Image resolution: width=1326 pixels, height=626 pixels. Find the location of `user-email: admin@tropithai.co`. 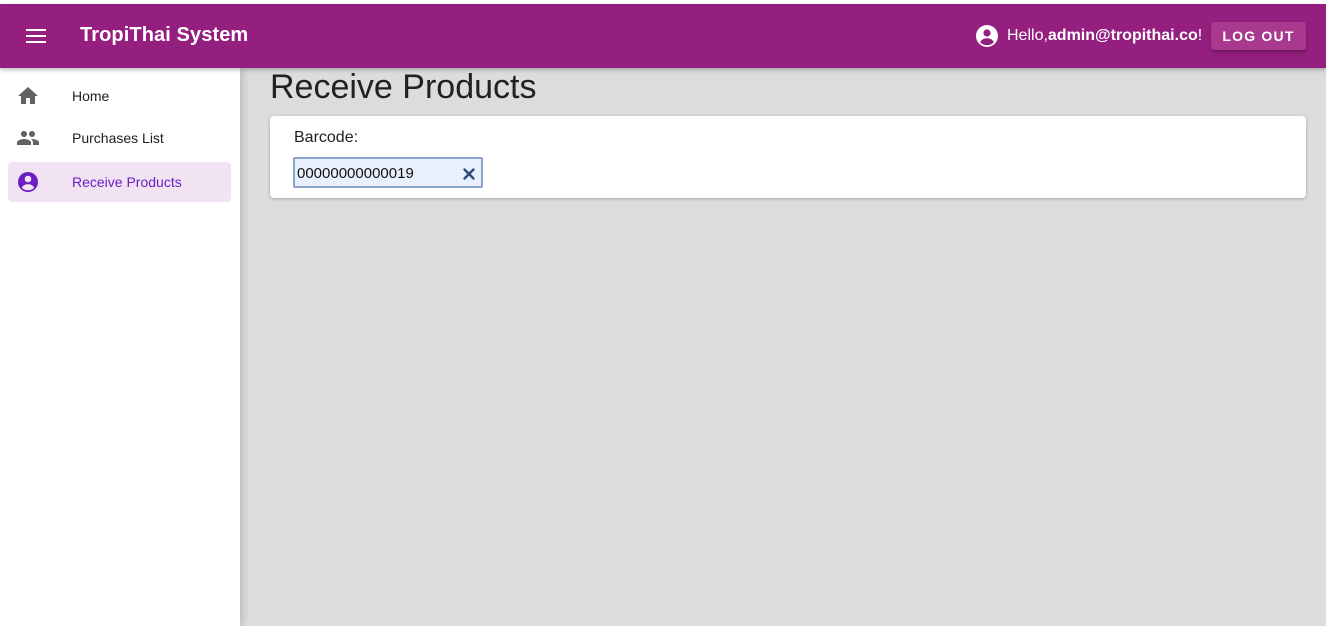

user-email: admin@tropithai.co is located at coordinates (1122, 35).